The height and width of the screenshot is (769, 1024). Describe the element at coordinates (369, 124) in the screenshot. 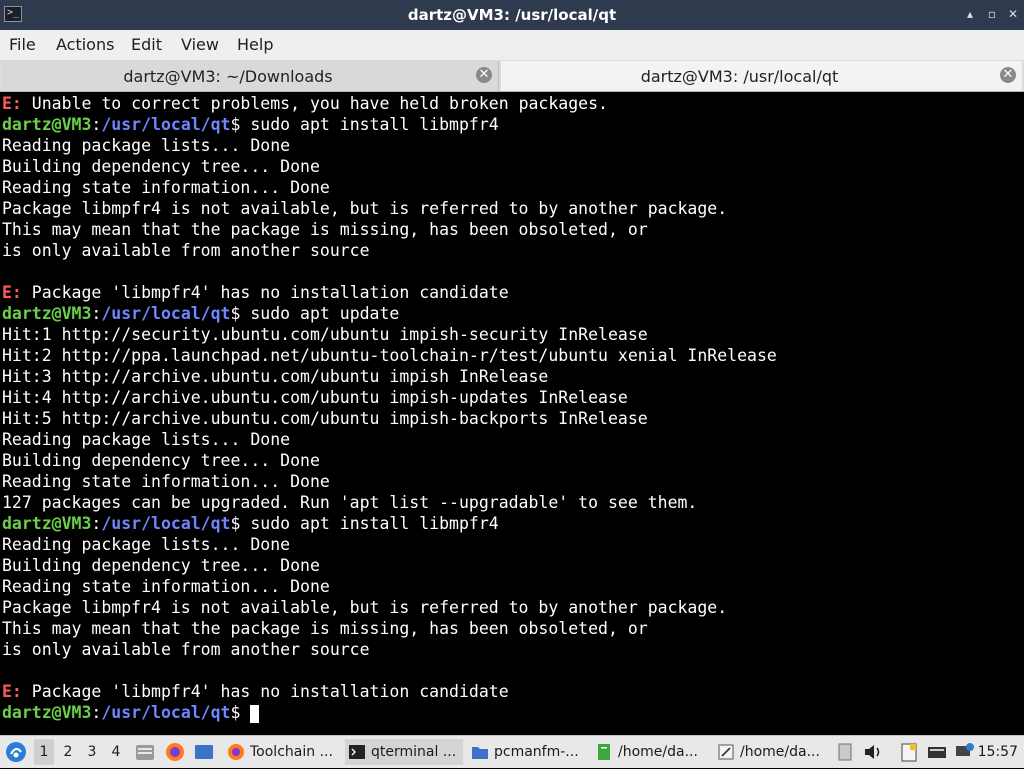

I see `line-text: sudo apt install libmpfr4` at that location.